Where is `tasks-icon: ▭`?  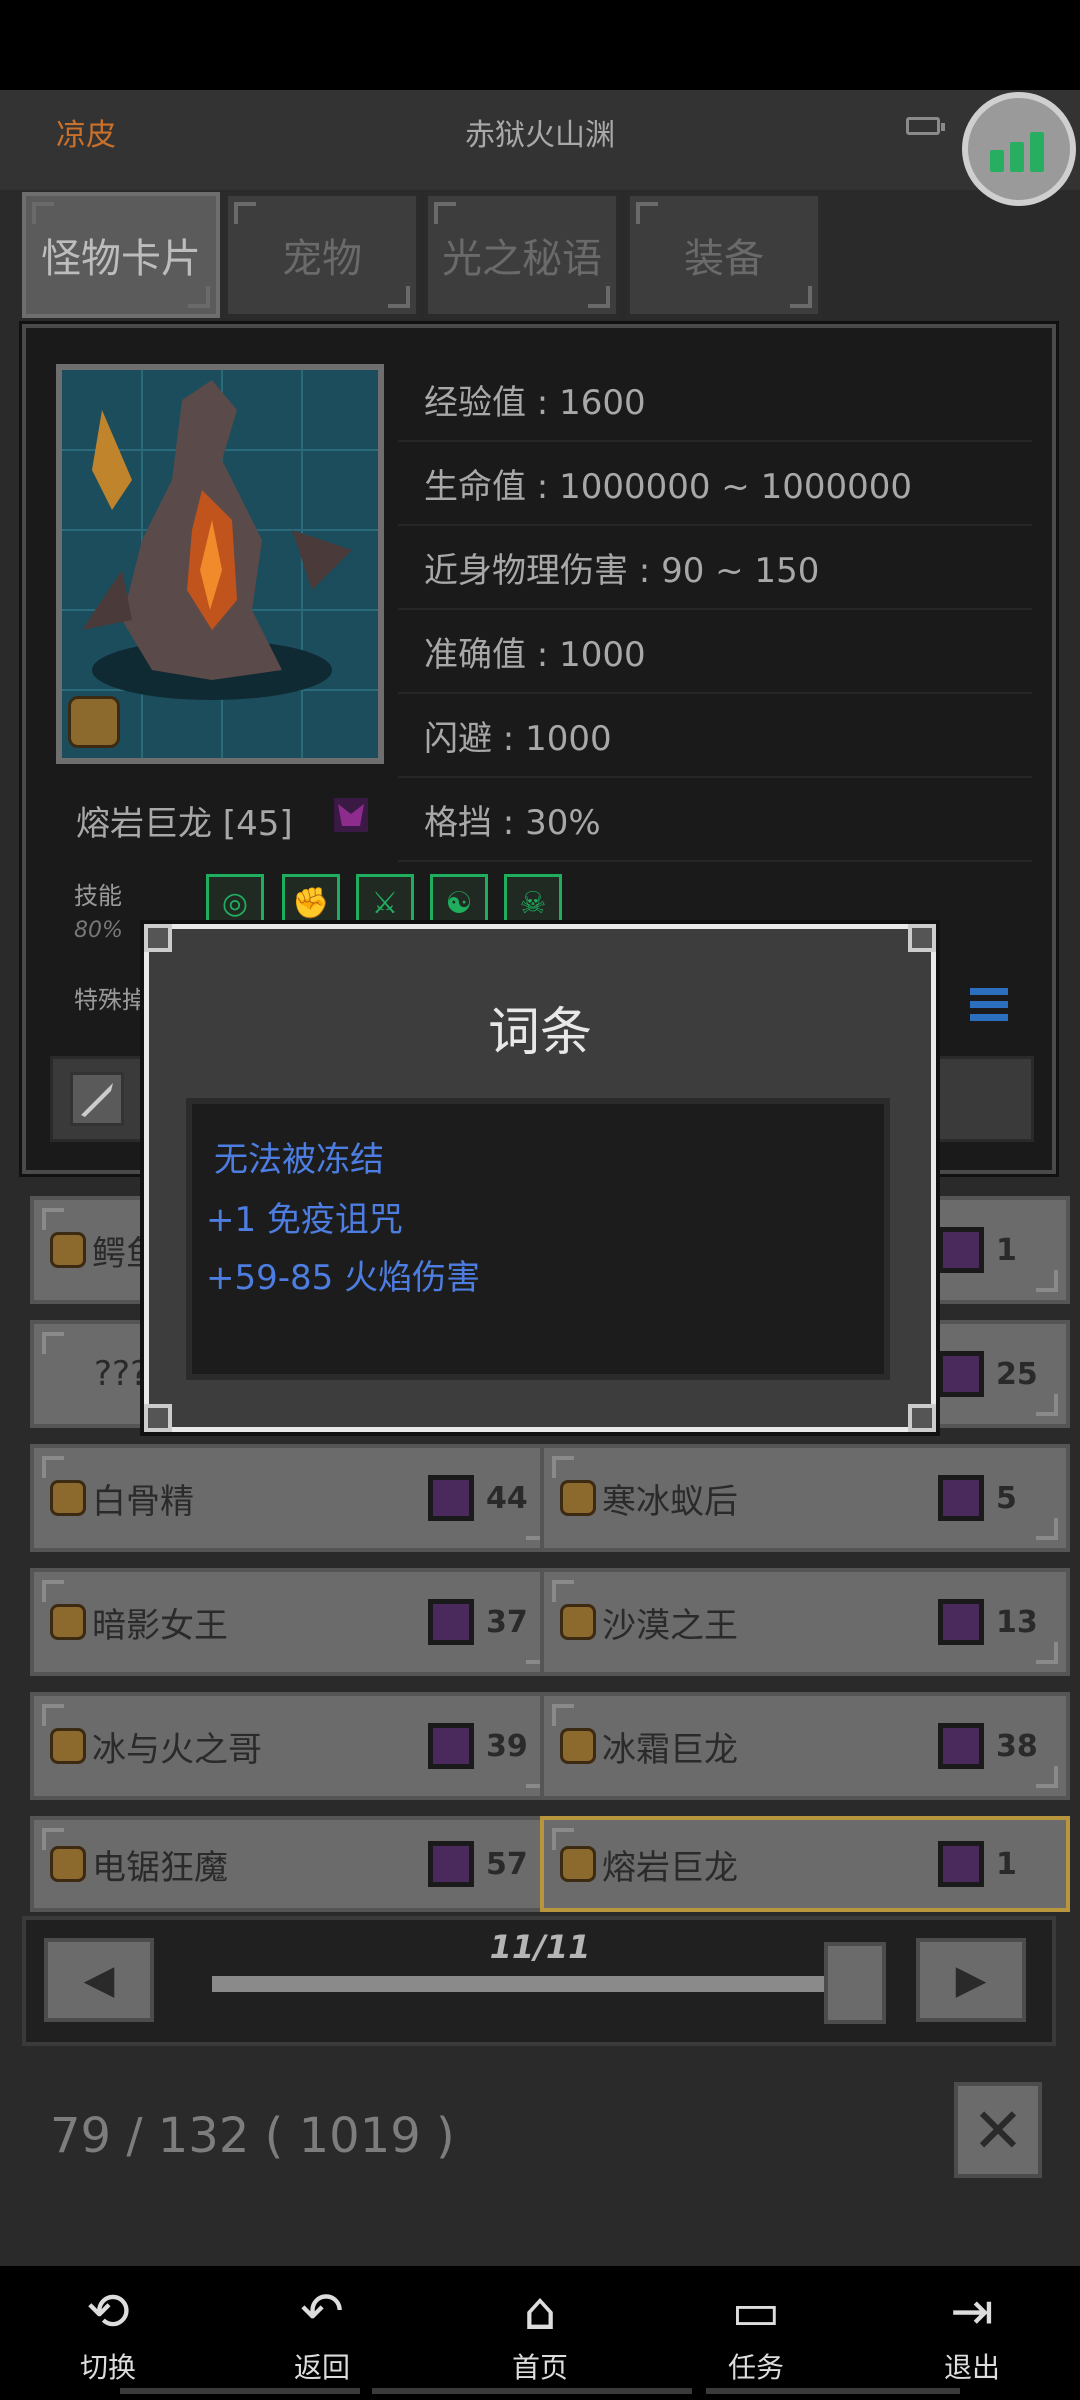
tasks-icon: ▭ is located at coordinates (756, 2312).